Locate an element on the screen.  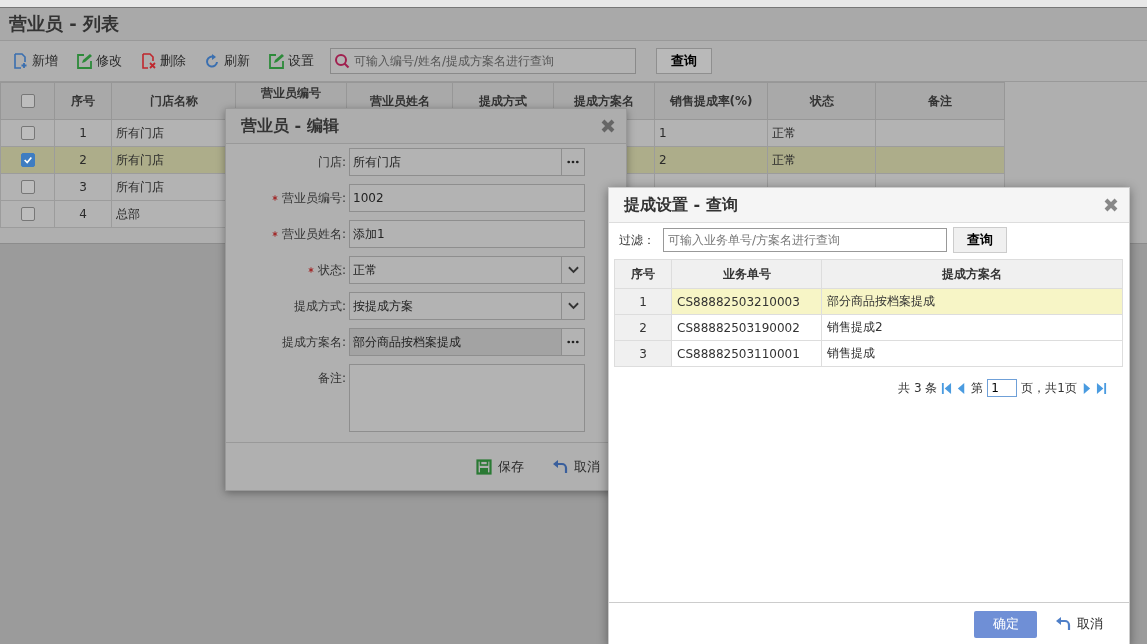
column-header: 销售提成率(%) is located at coordinates (711, 100).